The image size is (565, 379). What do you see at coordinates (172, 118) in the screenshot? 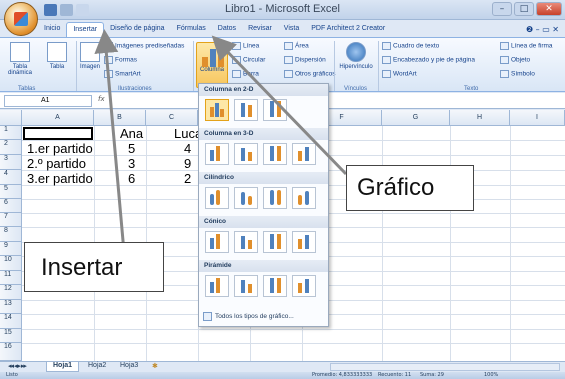
I see `column-header: C` at bounding box center [172, 118].